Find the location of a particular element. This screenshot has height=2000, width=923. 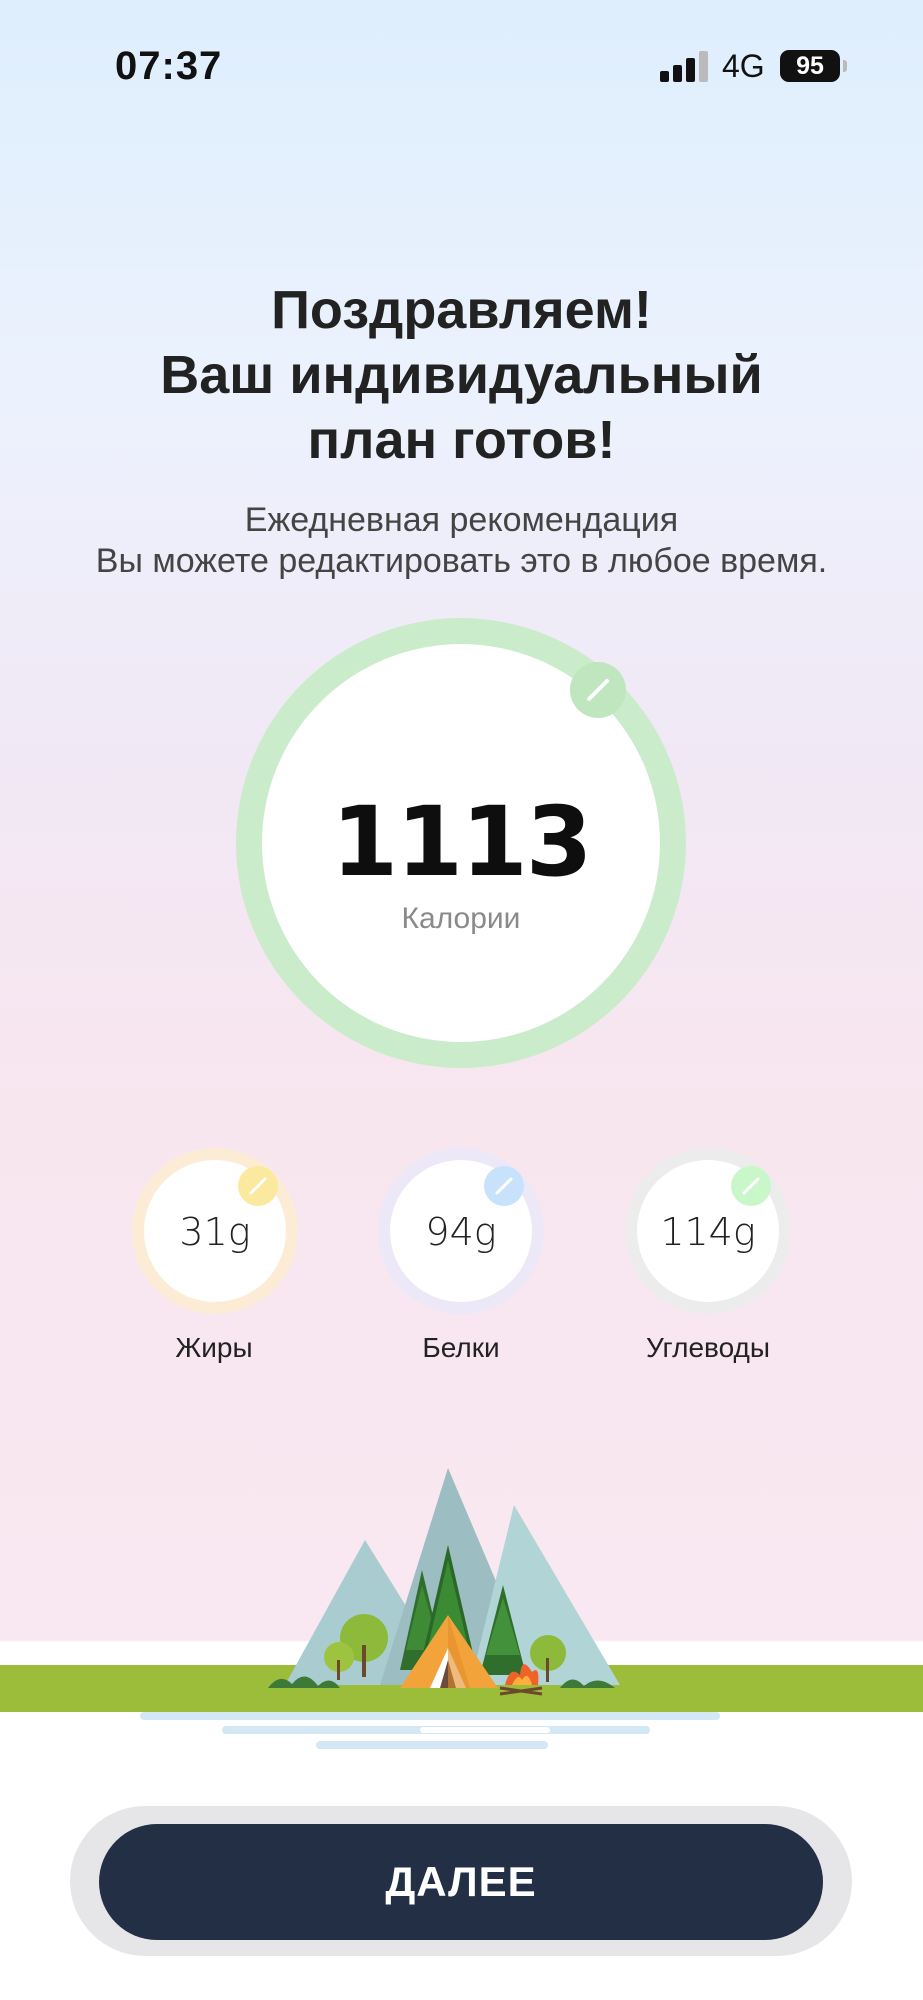

calories-label: Калории is located at coordinates (461, 918).